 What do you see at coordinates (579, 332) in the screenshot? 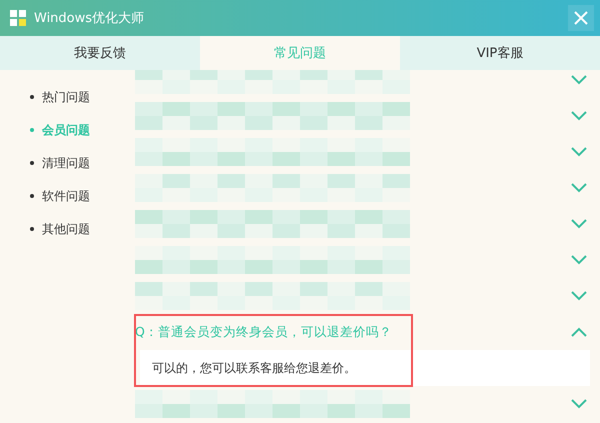
I see `chevron-up-icon` at bounding box center [579, 332].